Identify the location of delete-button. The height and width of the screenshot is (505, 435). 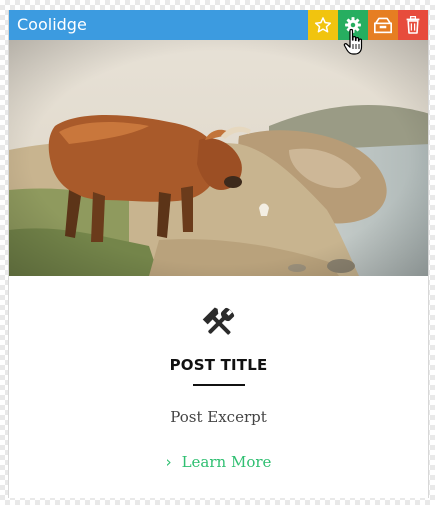
(413, 25).